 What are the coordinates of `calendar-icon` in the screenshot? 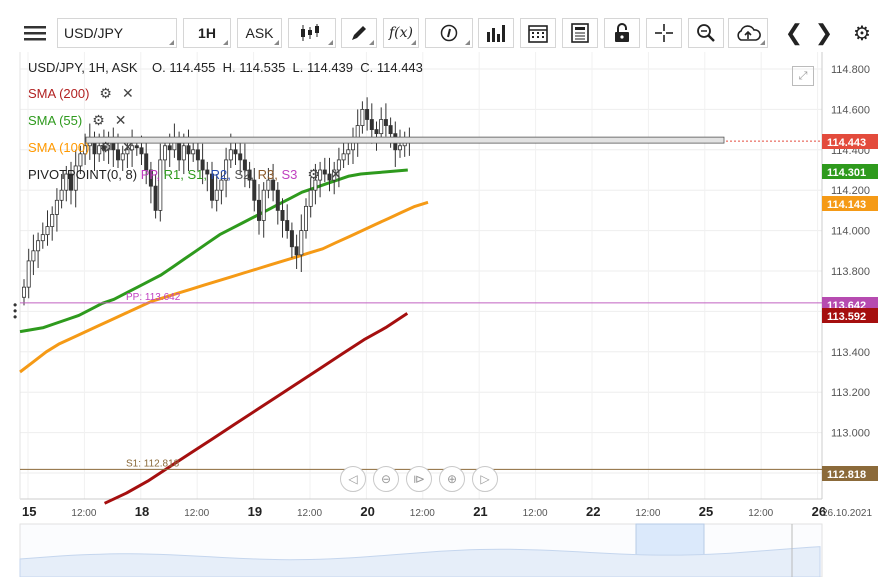 It's located at (538, 34).